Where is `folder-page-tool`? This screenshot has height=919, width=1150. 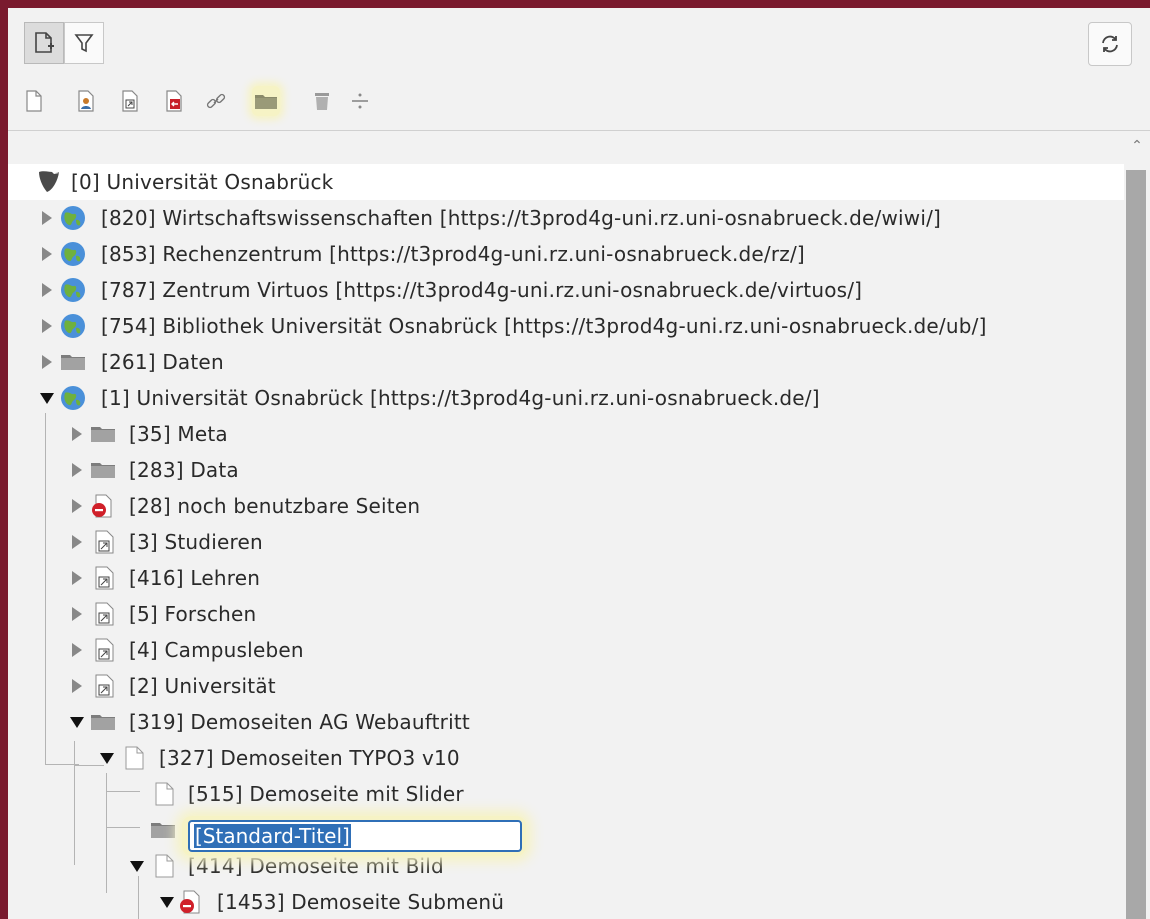 folder-page-tool is located at coordinates (266, 101).